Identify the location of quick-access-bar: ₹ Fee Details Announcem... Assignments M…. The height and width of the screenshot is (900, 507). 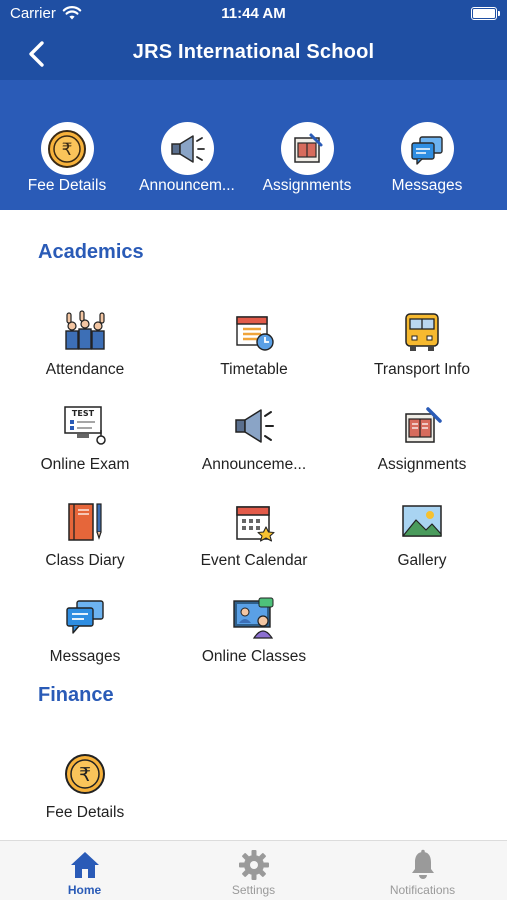
(253, 145).